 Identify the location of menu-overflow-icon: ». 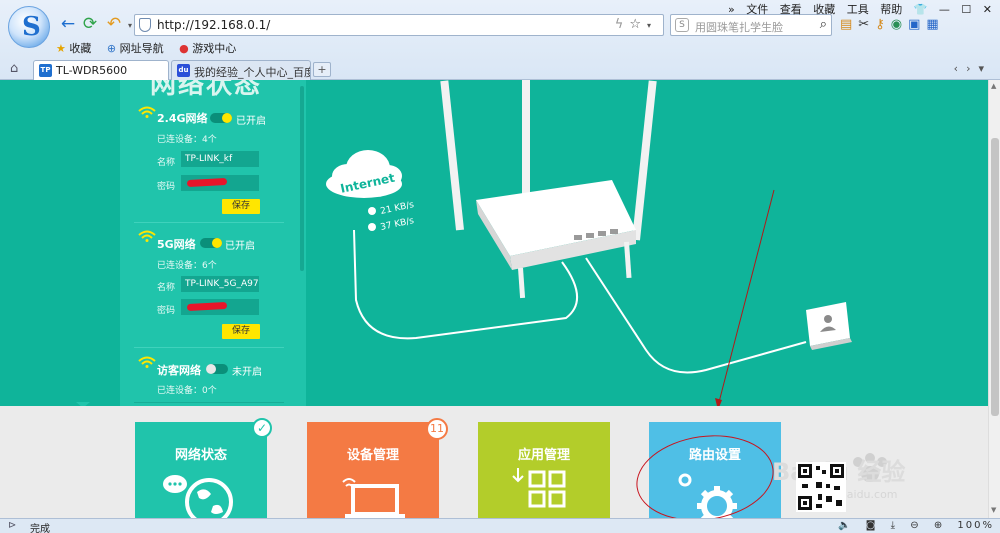
(731, 9).